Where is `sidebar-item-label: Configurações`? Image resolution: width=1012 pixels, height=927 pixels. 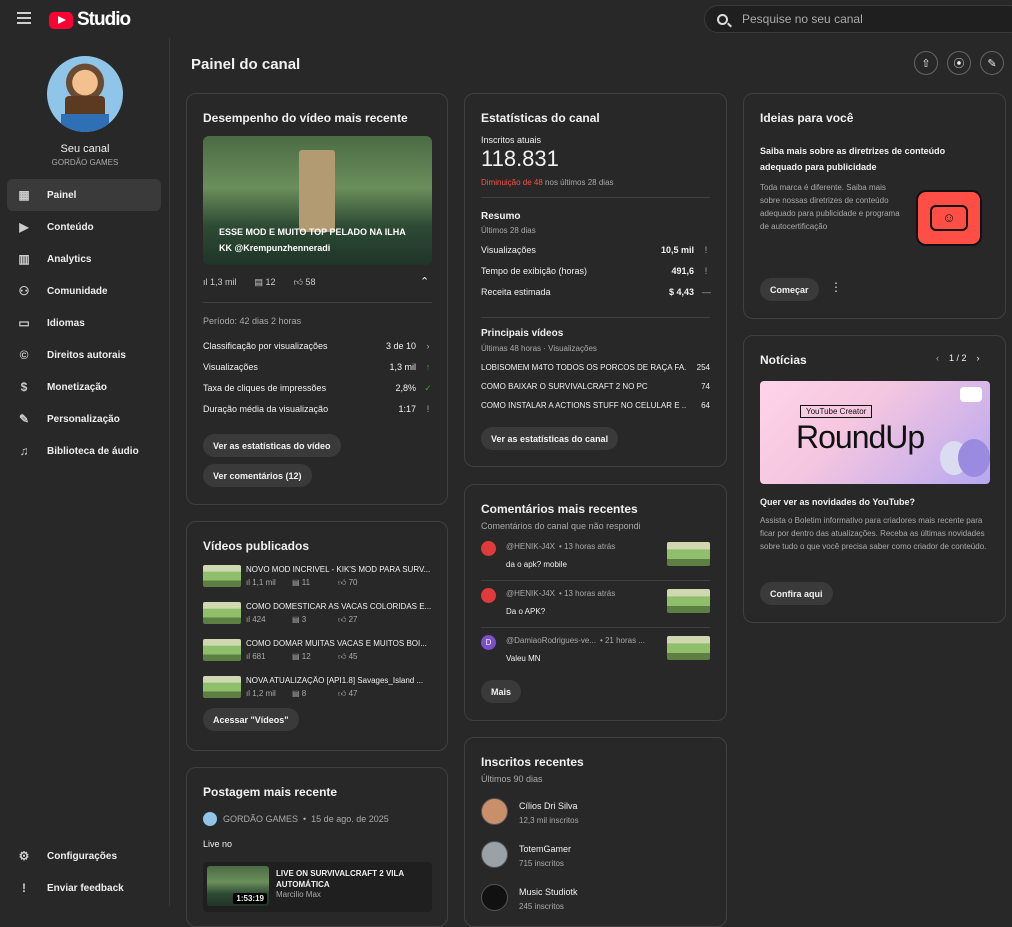 sidebar-item-label: Configurações is located at coordinates (82, 856).